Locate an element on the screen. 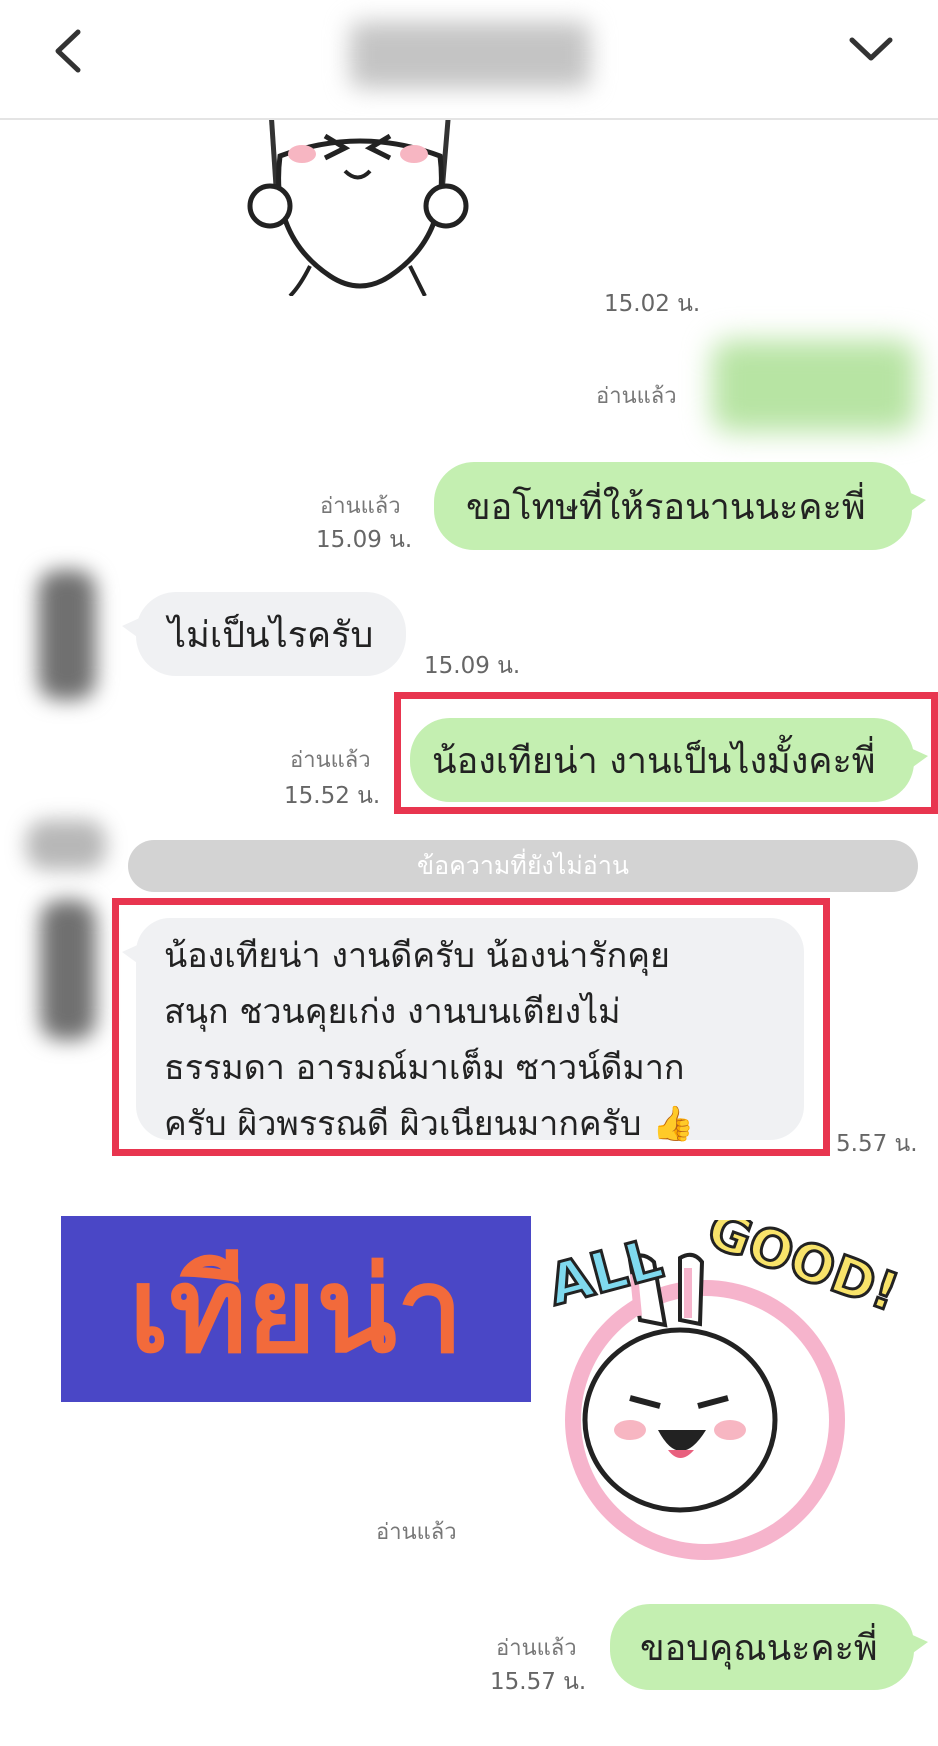 Image resolution: width=938 pixels, height=1746 pixels. outgoing-message-bubble: ขอบคุณนะคะพี่ is located at coordinates (769, 1647).